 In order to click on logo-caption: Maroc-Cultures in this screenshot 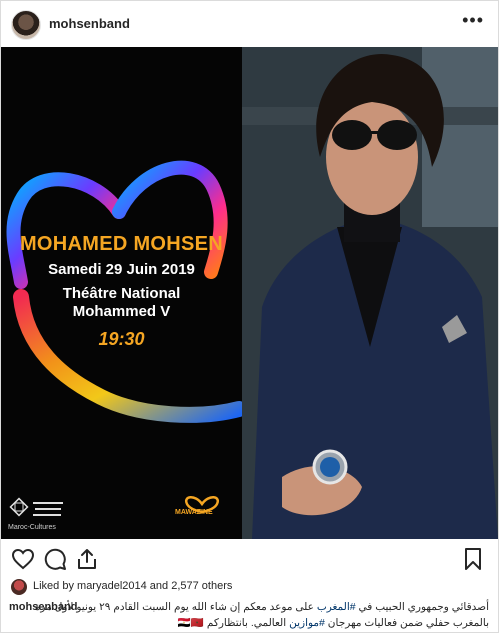, I will do `click(32, 527)`.